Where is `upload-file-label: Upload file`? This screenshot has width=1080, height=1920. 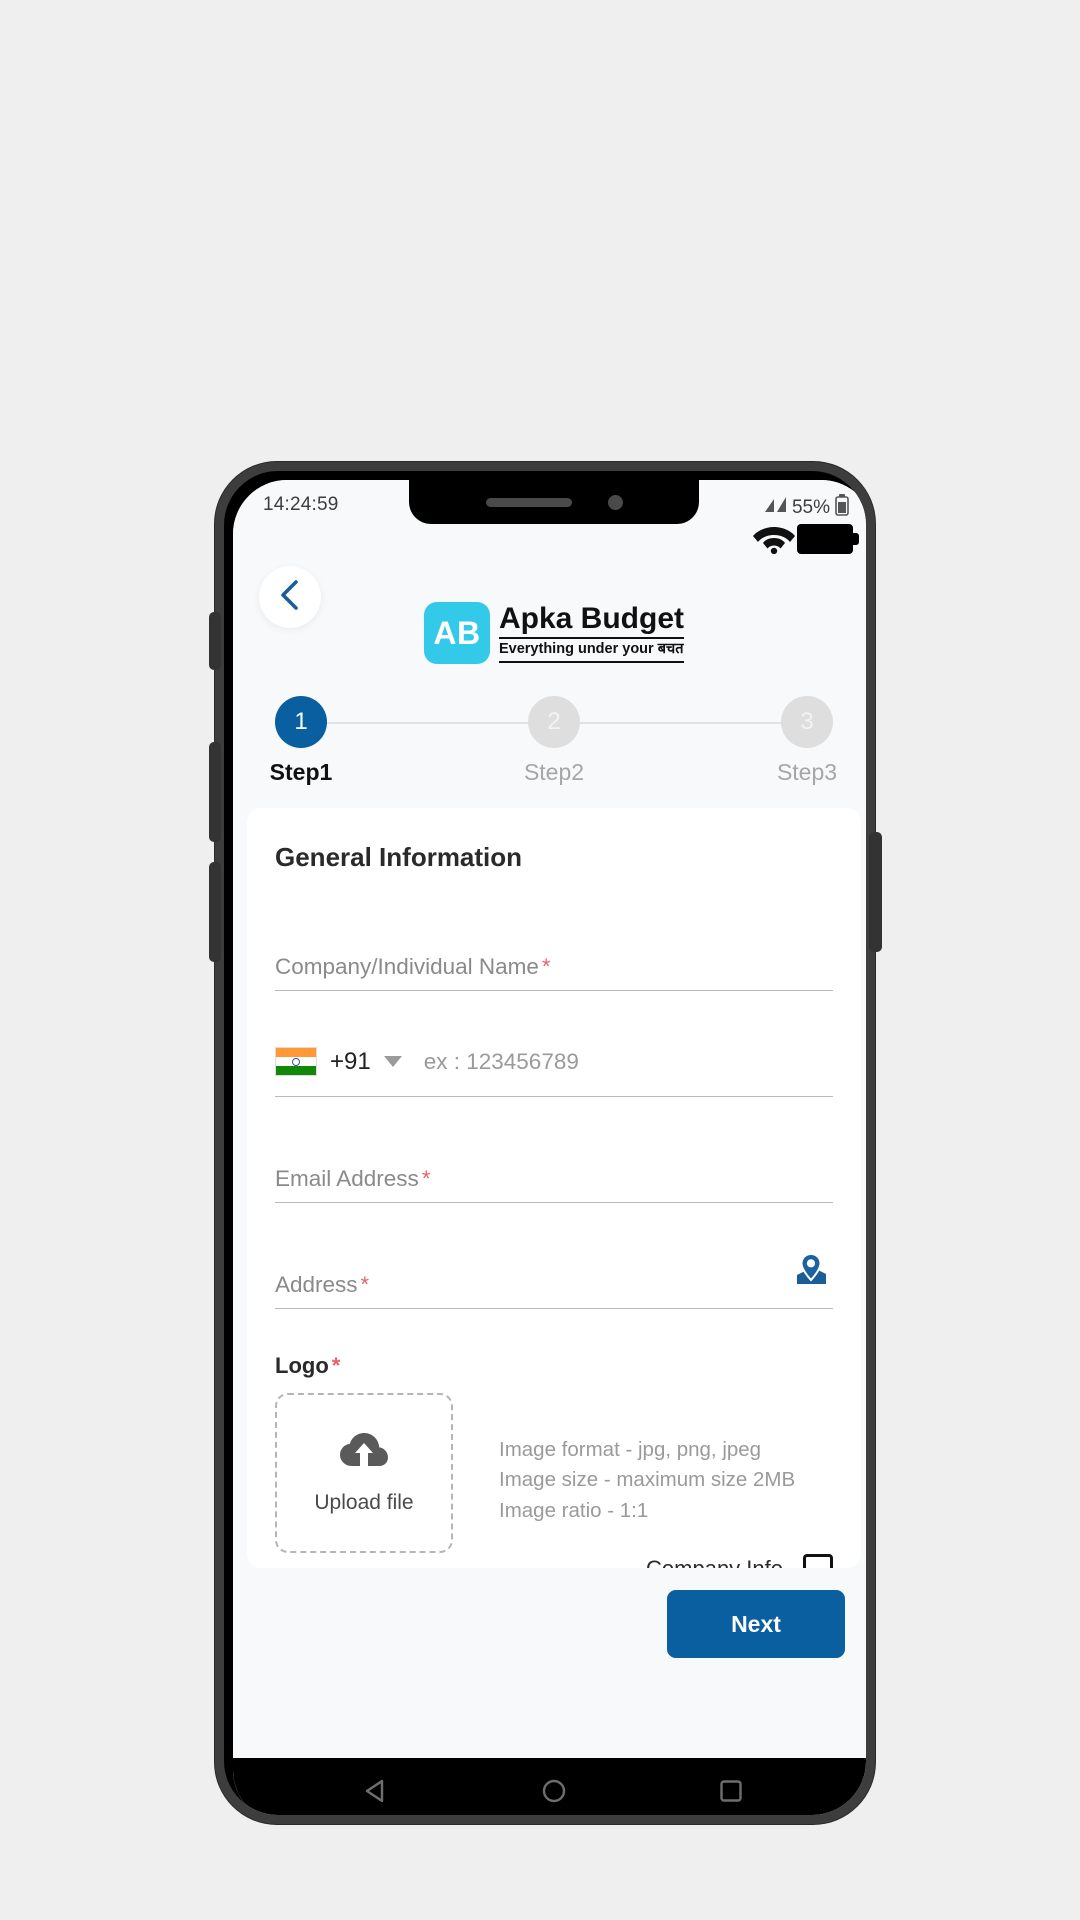 upload-file-label: Upload file is located at coordinates (364, 1502).